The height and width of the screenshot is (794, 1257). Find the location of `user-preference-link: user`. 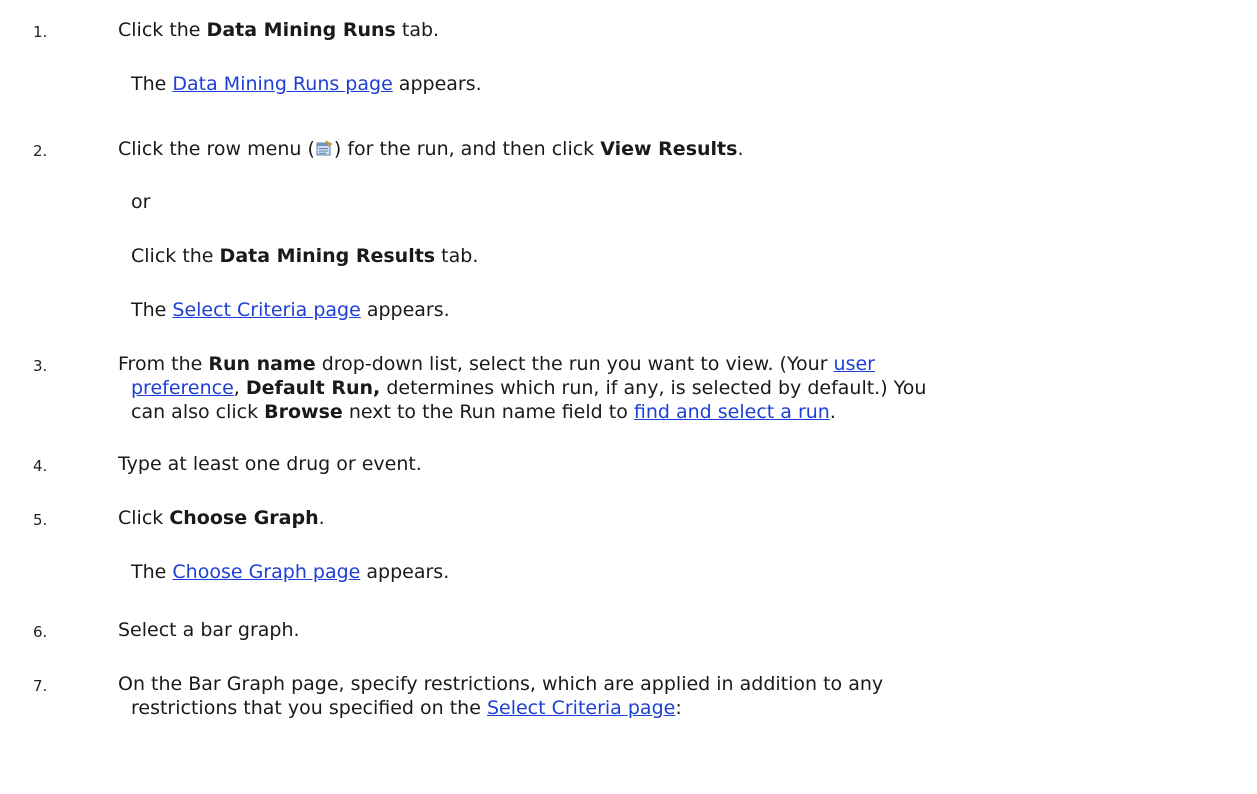

user-preference-link: user is located at coordinates (854, 364).